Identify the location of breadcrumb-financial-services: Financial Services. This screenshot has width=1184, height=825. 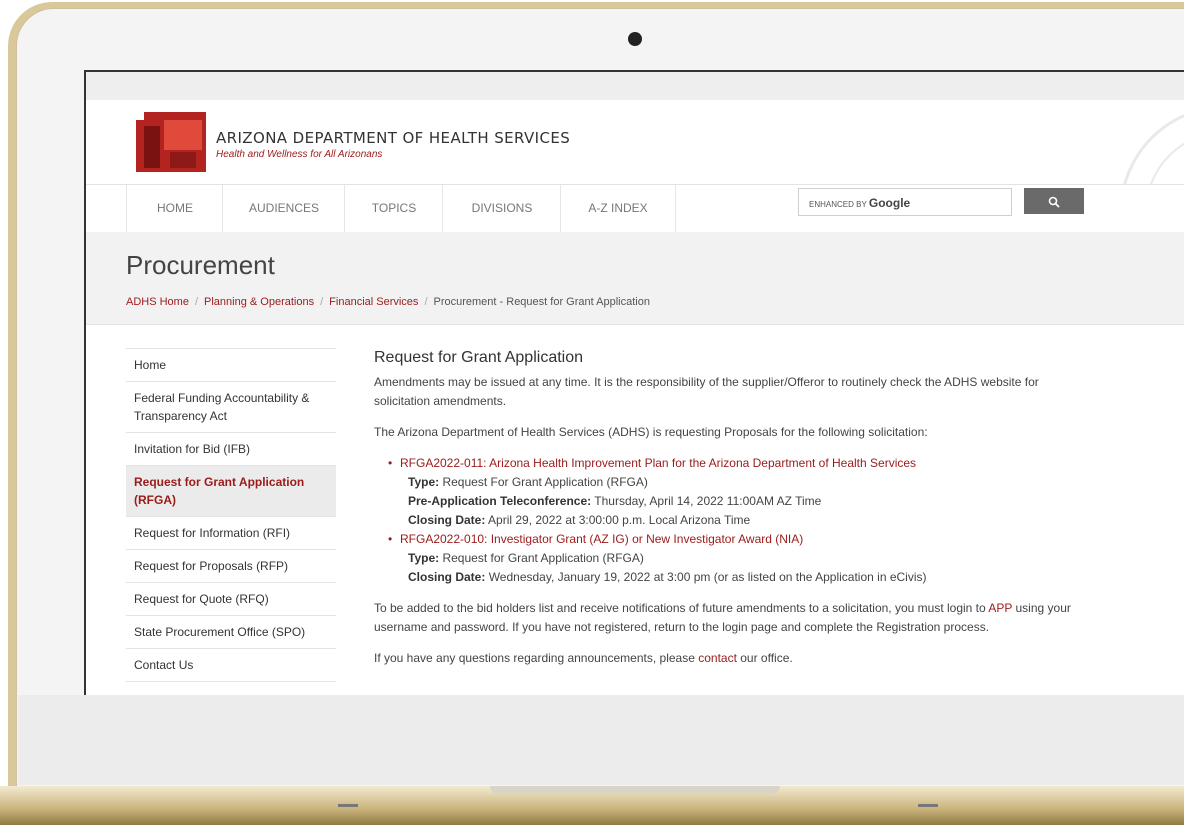
(373, 302).